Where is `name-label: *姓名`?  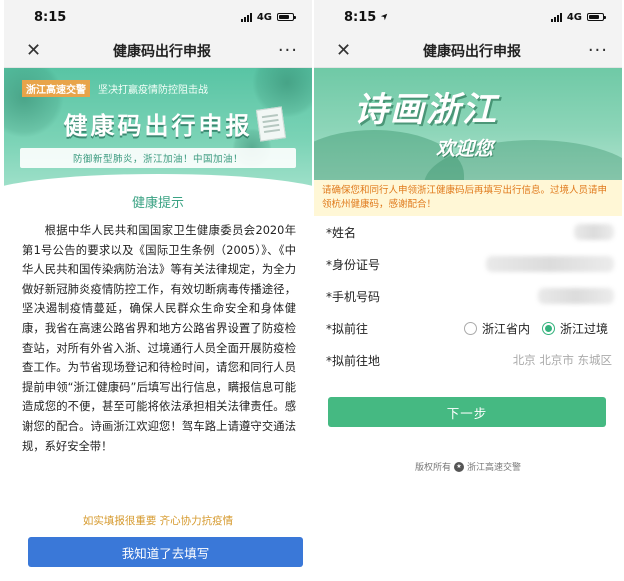 name-label: *姓名 is located at coordinates (341, 232).